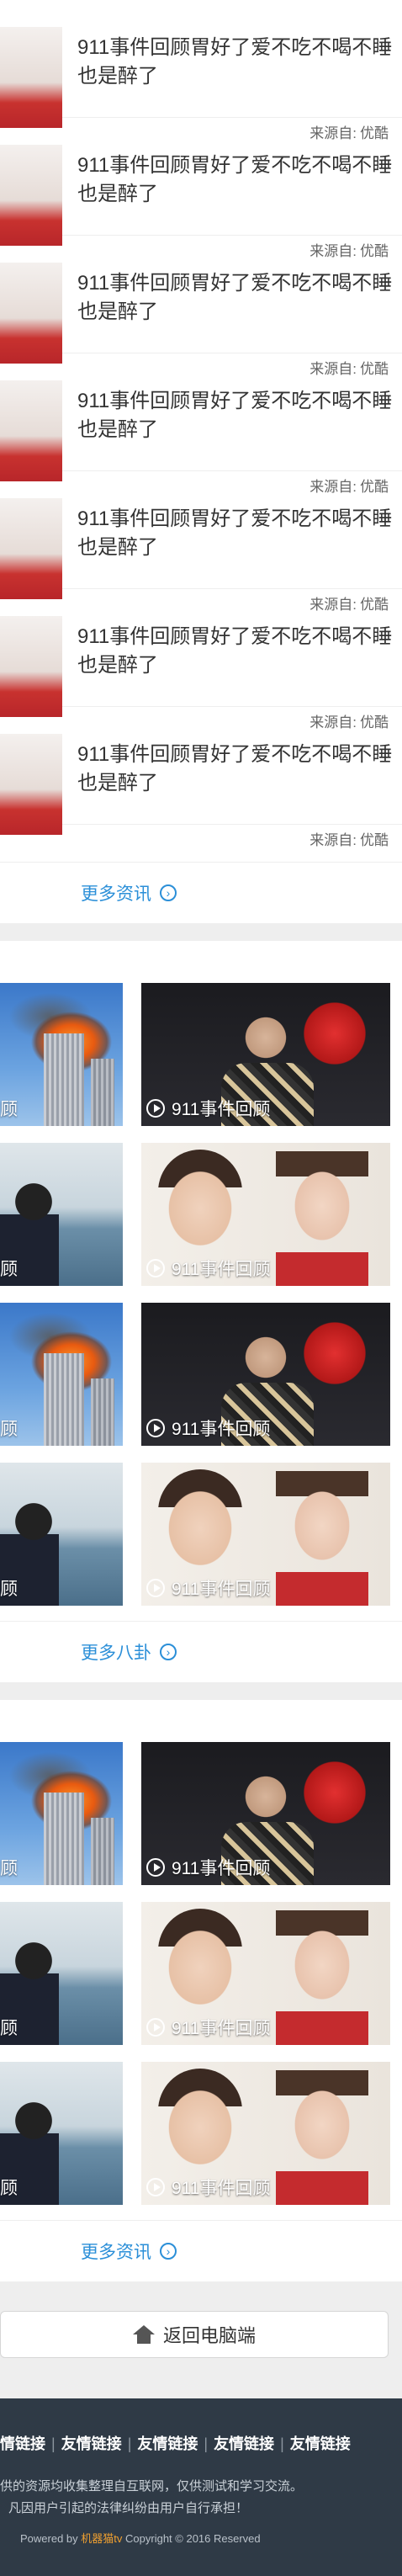 The height and width of the screenshot is (2576, 402). Describe the element at coordinates (375, 840) in the screenshot. I see `source-name: 优酷` at that location.